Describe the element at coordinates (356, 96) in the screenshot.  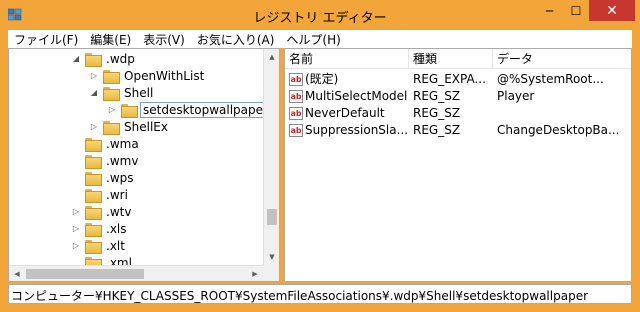
I see `value-name: MultiSelectModel` at that location.